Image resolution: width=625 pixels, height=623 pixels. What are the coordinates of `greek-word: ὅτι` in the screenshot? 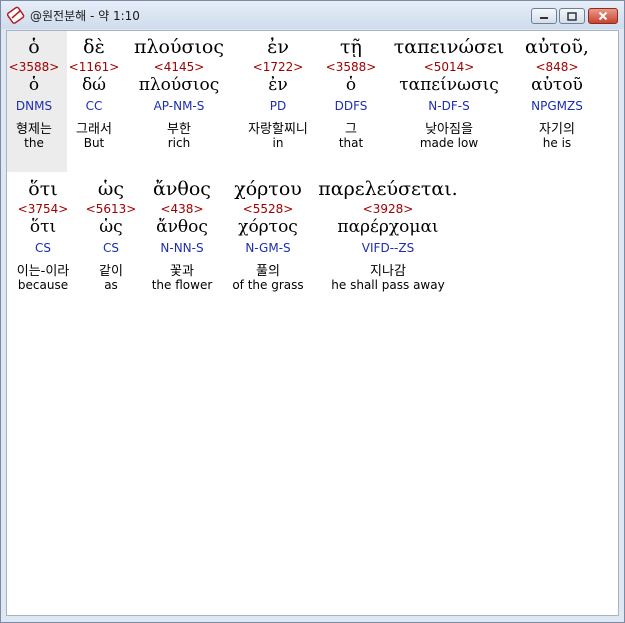 It's located at (43, 189).